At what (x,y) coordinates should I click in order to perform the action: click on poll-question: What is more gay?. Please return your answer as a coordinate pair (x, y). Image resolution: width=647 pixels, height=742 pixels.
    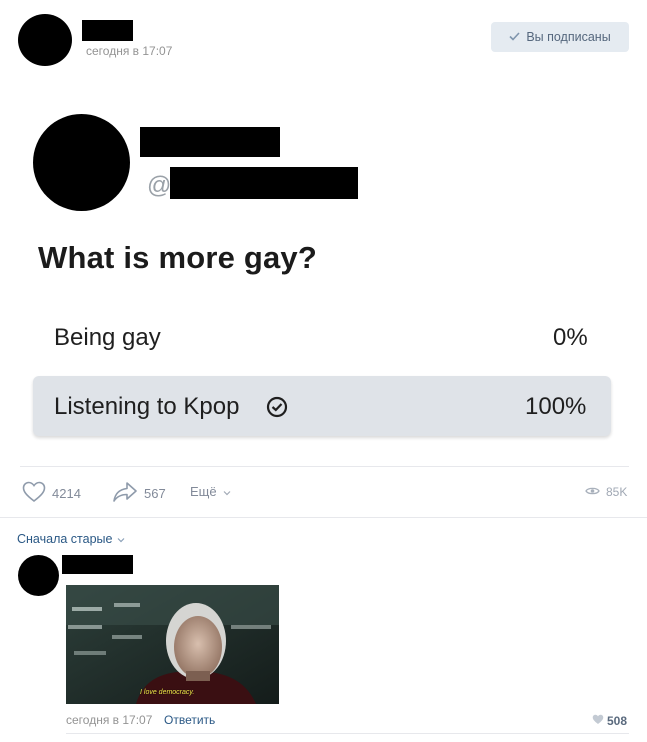
    Looking at the image, I should click on (178, 257).